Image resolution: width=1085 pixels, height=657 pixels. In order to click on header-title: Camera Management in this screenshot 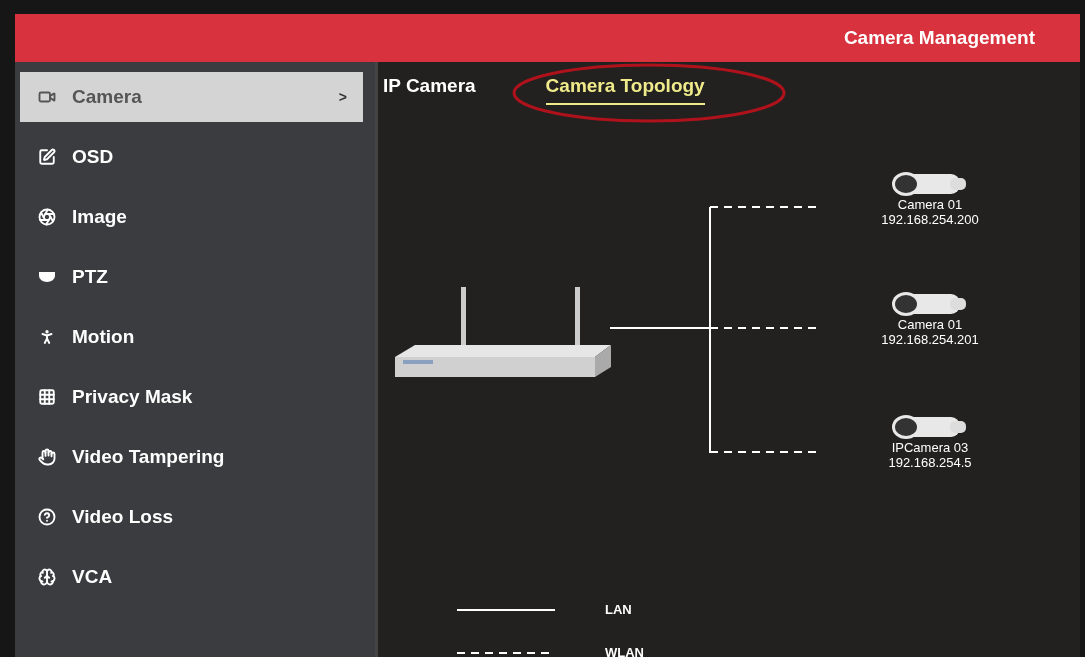, I will do `click(939, 37)`.